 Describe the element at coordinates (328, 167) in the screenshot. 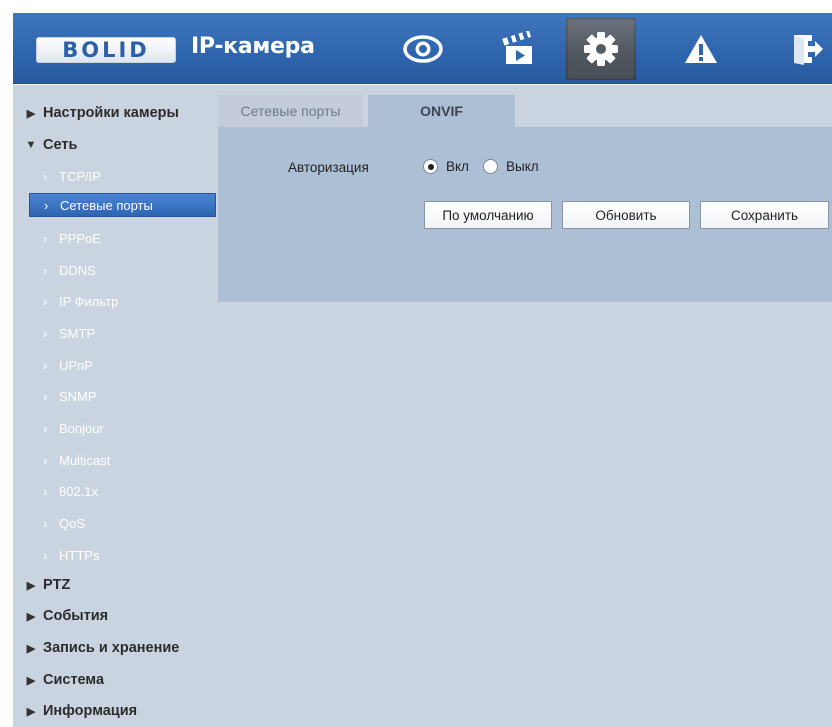

I see `authorization-label: Авторизация` at that location.